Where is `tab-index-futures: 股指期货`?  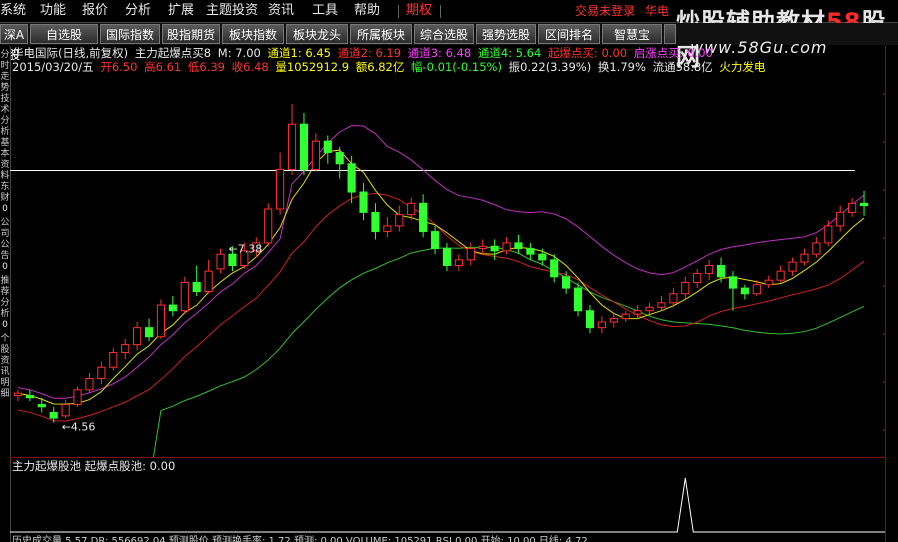
tab-index-futures: 股指期货 is located at coordinates (191, 34).